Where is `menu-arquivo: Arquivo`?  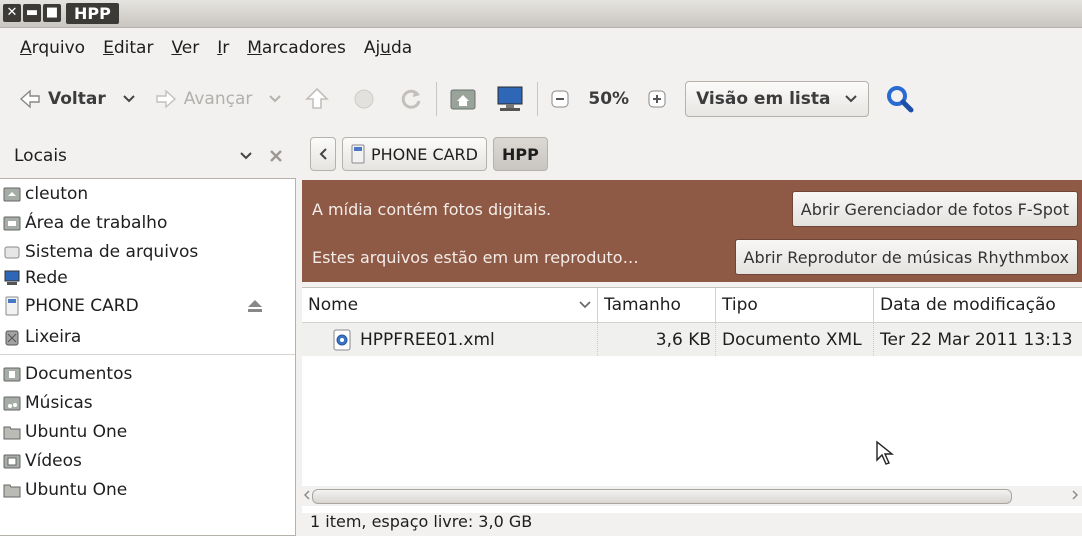
menu-arquivo: Arquivo is located at coordinates (47, 48).